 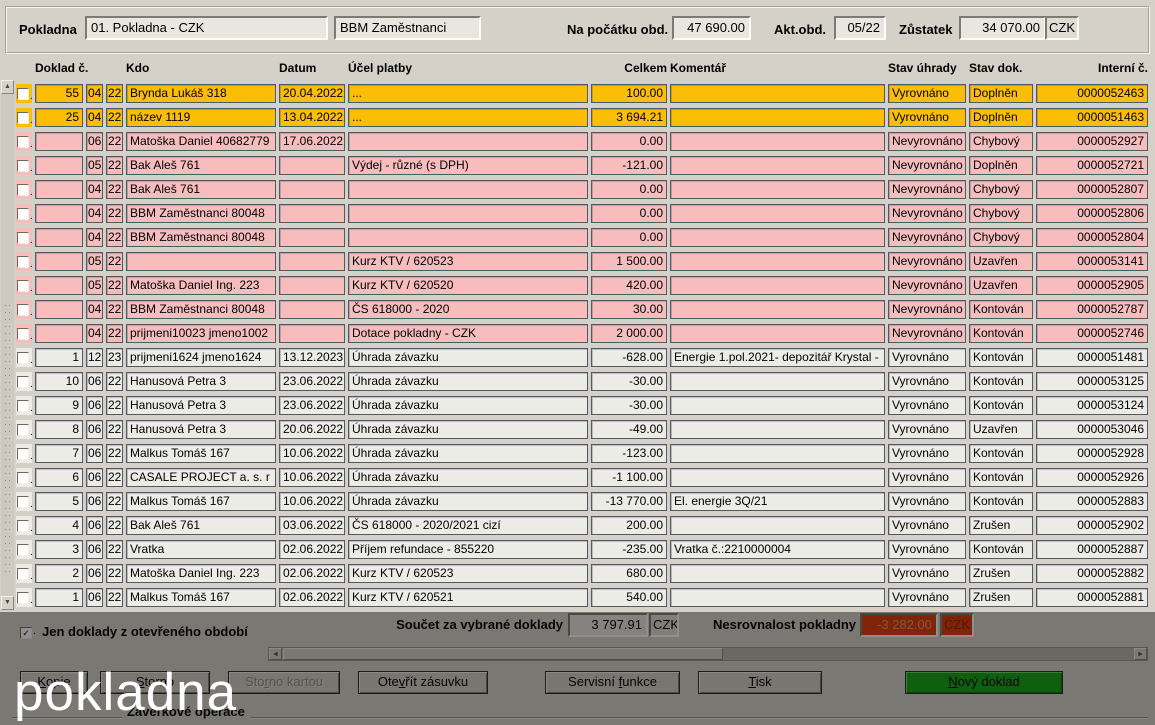 I want to click on cell-celkem: -628.00, so click(x=629, y=357).